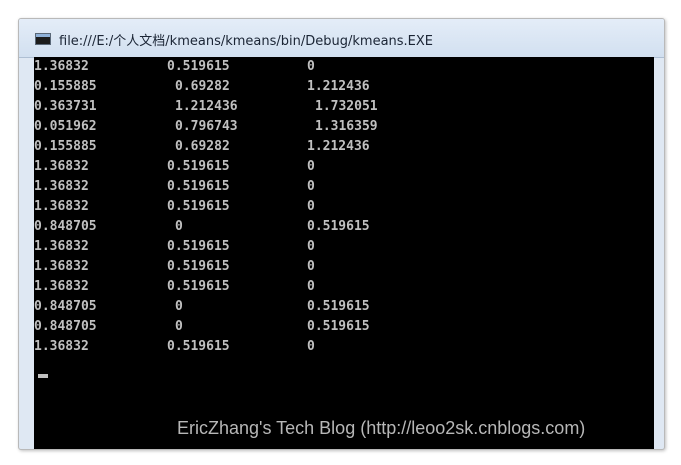  Describe the element at coordinates (65, 106) in the screenshot. I see `console-value: 0.363731` at that location.